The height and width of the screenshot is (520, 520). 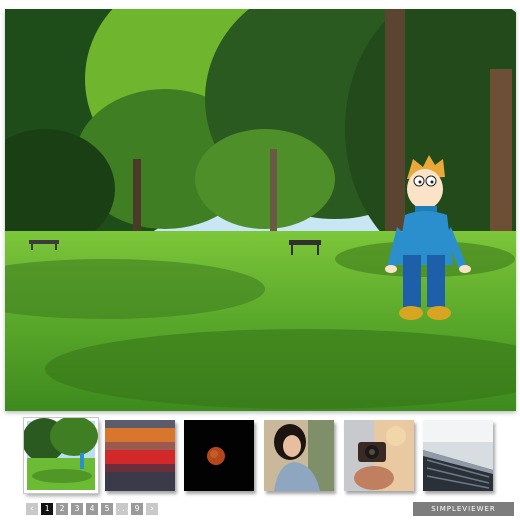 I want to click on pagination: ‹ 1 2 3 4 5 ... 9 ›, so click(x=92, y=509).